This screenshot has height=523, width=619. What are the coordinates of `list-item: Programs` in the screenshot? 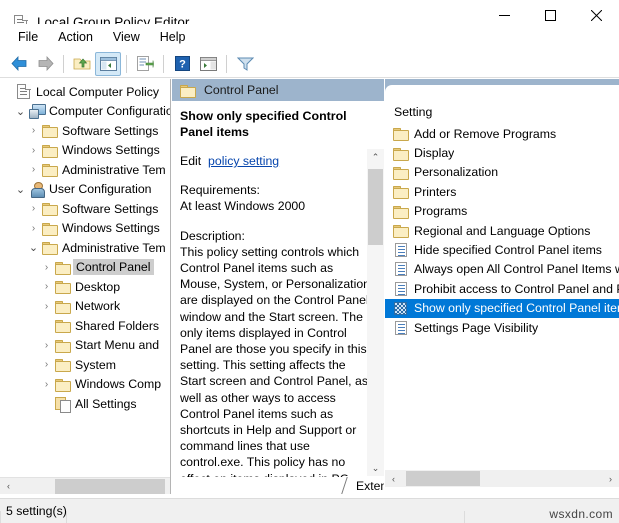 It's located at (502, 211).